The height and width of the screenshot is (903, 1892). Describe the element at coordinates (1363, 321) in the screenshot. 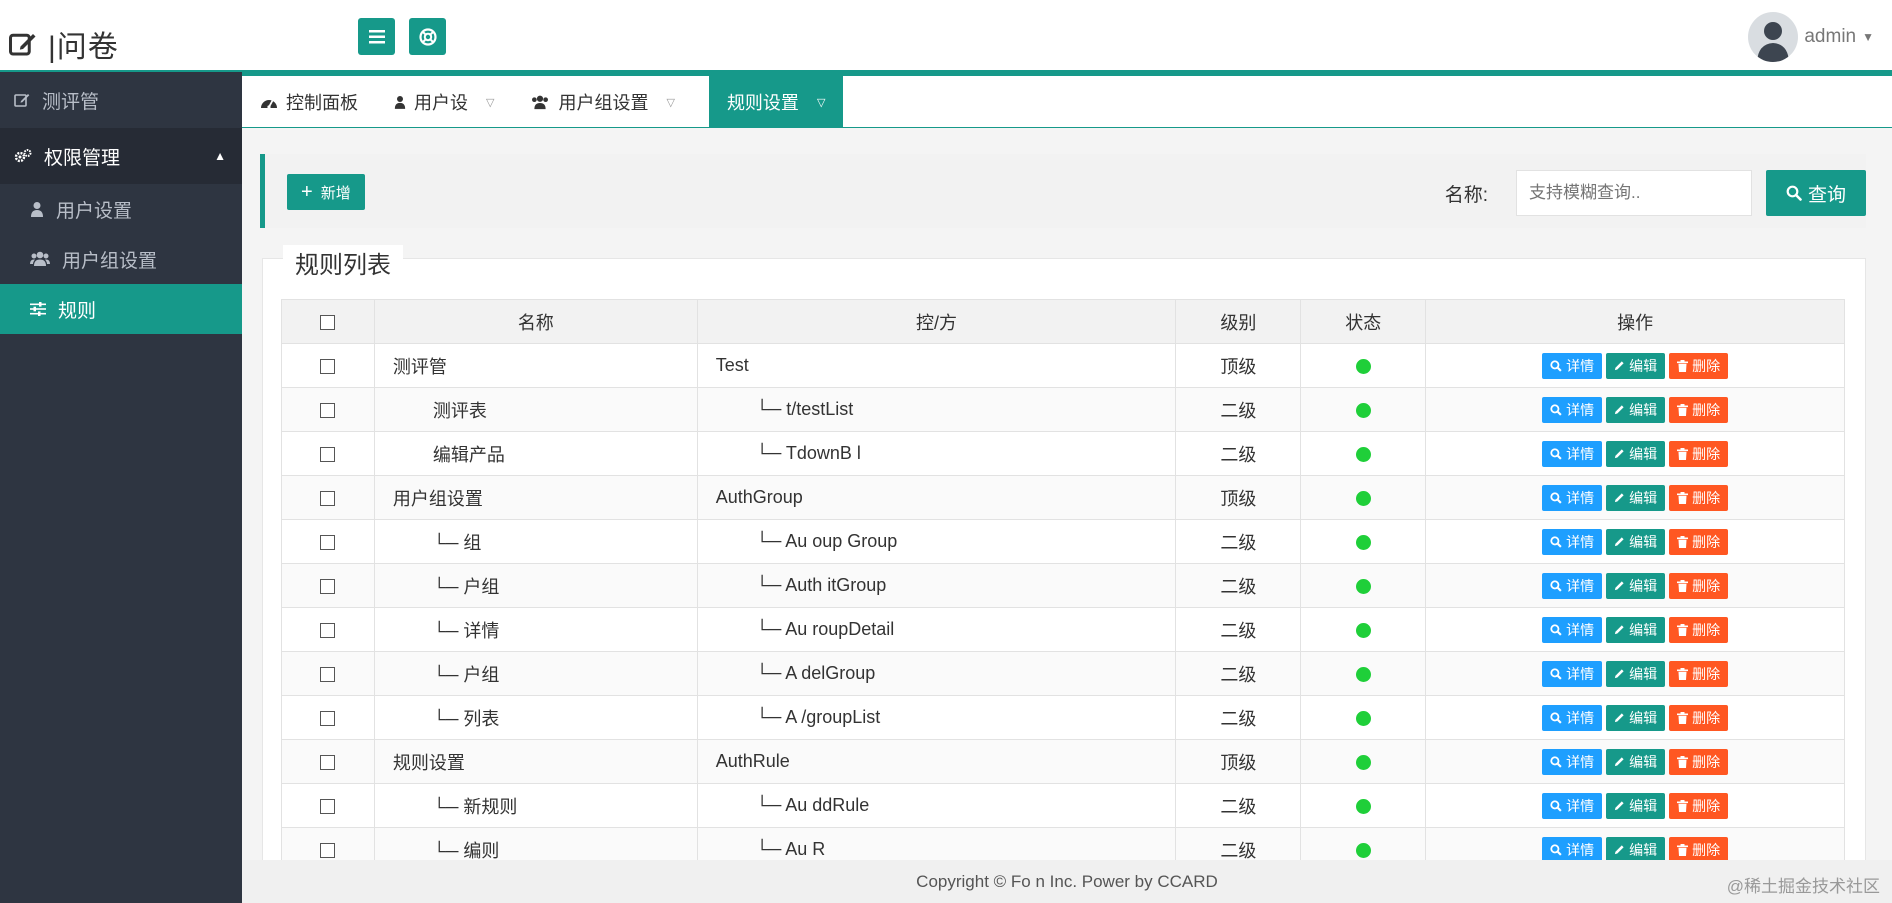

I see `column-header-status: 状态` at that location.